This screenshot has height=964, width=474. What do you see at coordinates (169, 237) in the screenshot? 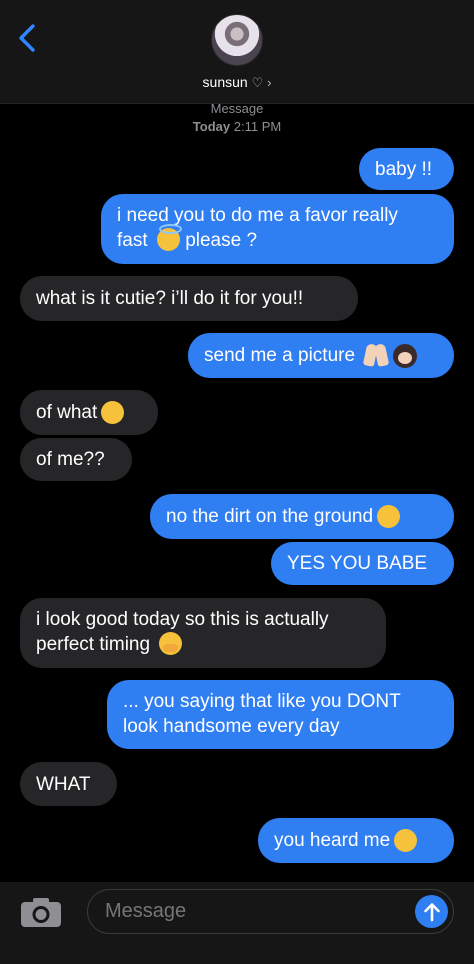
I see `smiling-face-with-halo-icon` at bounding box center [169, 237].